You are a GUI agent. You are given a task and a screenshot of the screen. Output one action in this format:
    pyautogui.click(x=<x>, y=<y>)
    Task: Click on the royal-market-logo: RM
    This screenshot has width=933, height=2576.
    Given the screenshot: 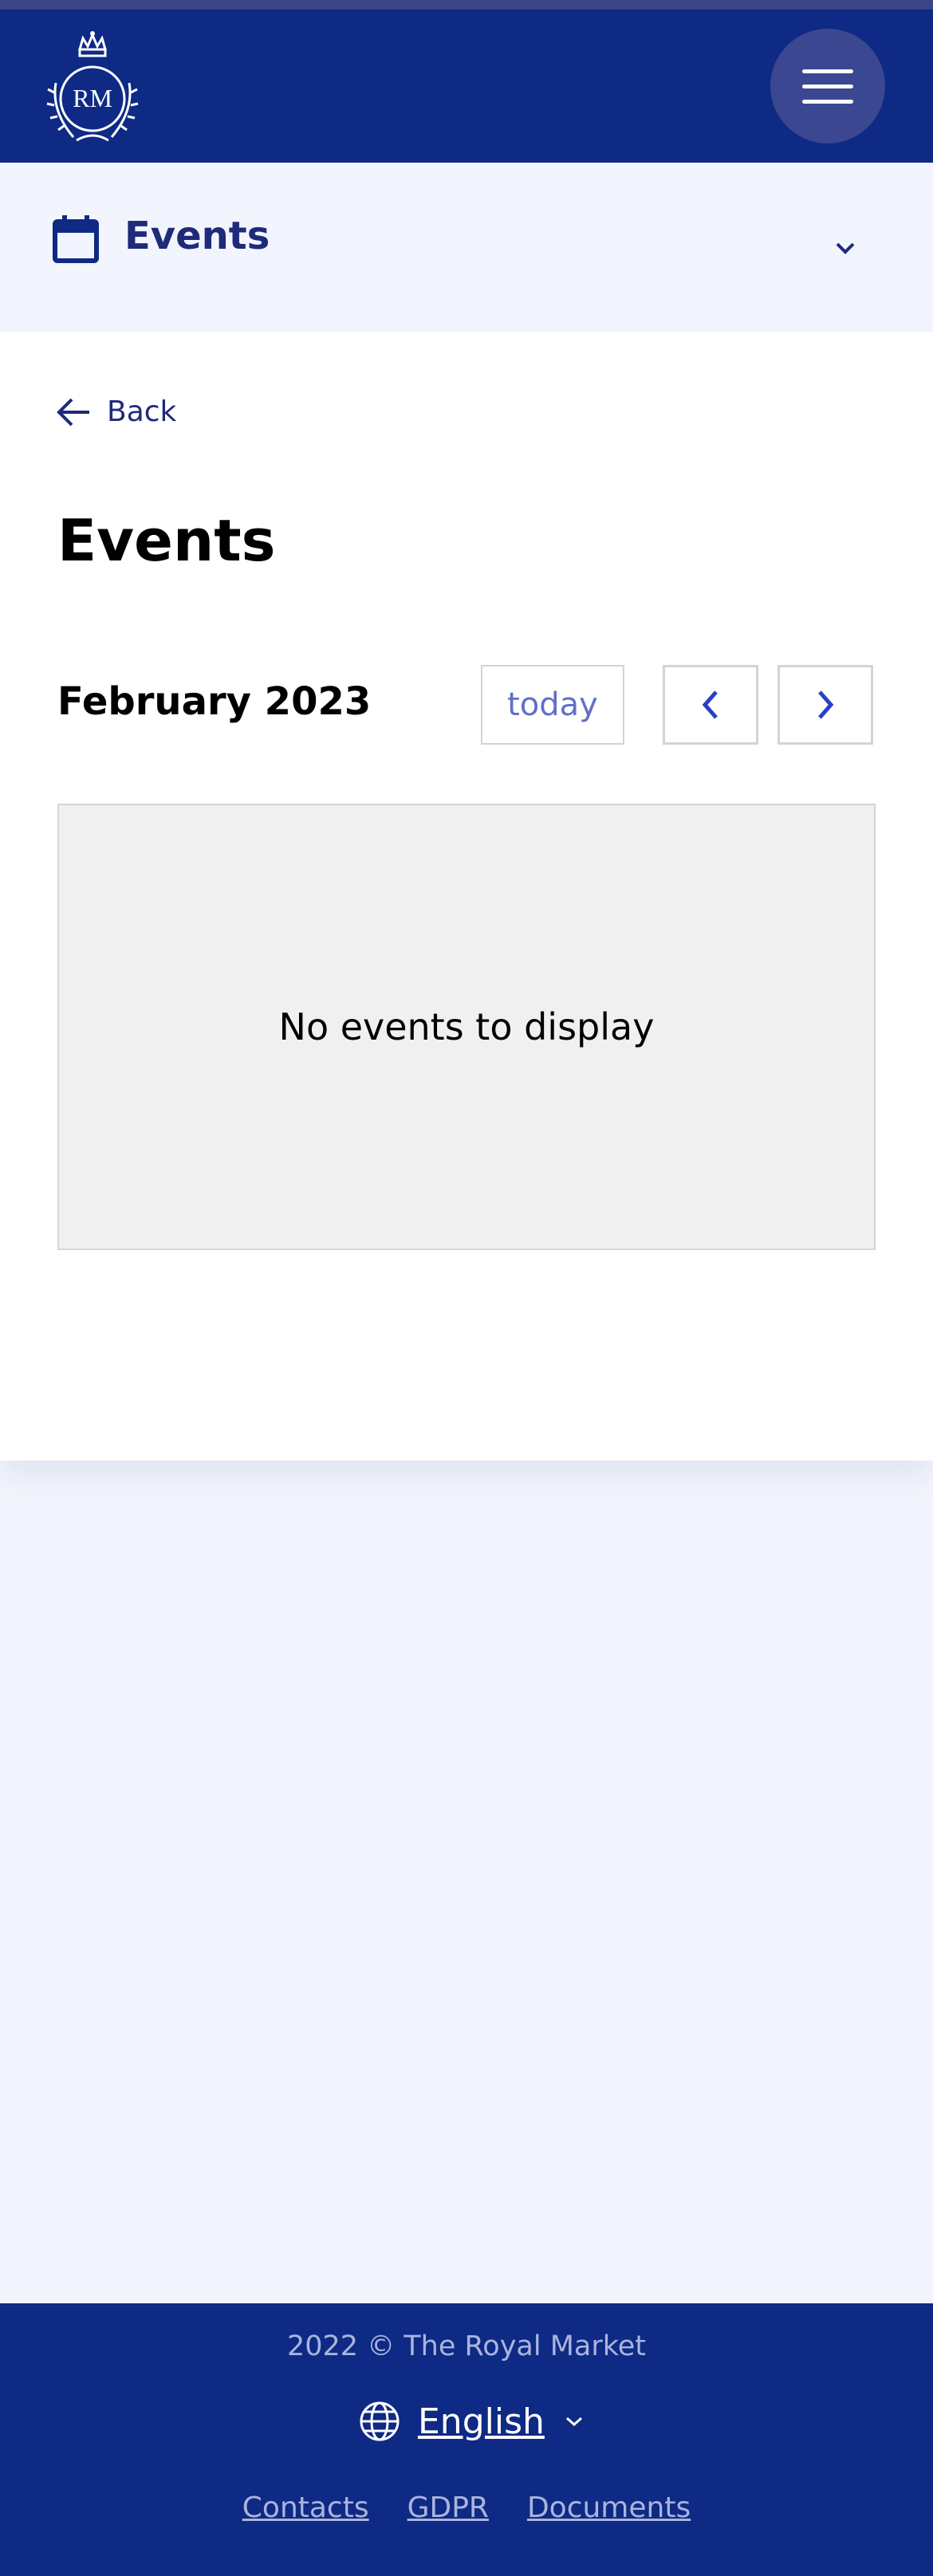 What is the action you would take?
    pyautogui.click(x=92, y=89)
    